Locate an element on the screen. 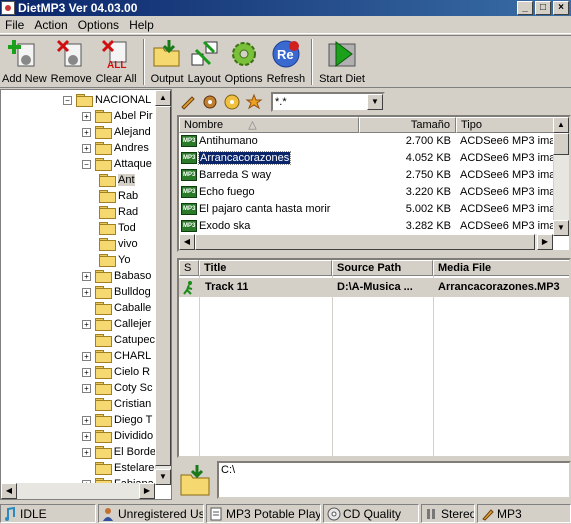 The image size is (571, 524). output-folder-icon is located at coordinates (167, 54).